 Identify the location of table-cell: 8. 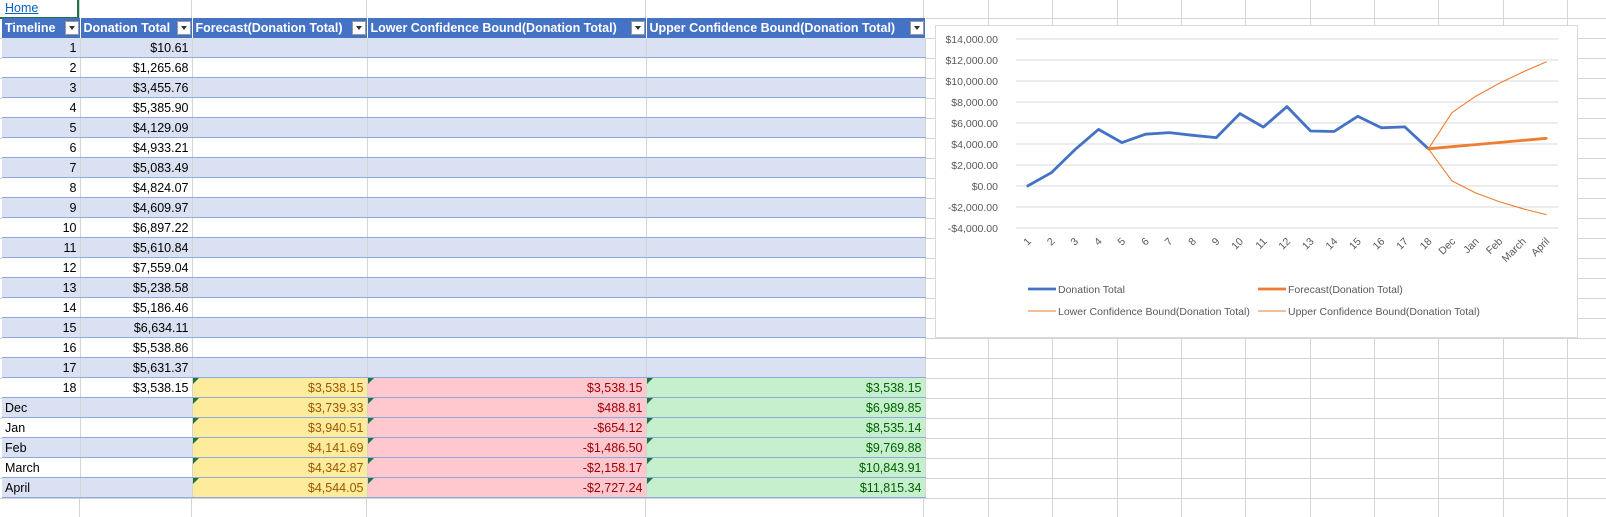
(41, 187).